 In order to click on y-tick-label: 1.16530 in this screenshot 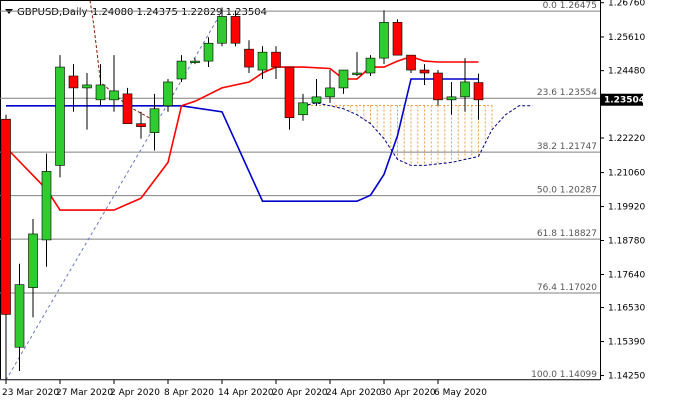, I will do `click(626, 309)`.